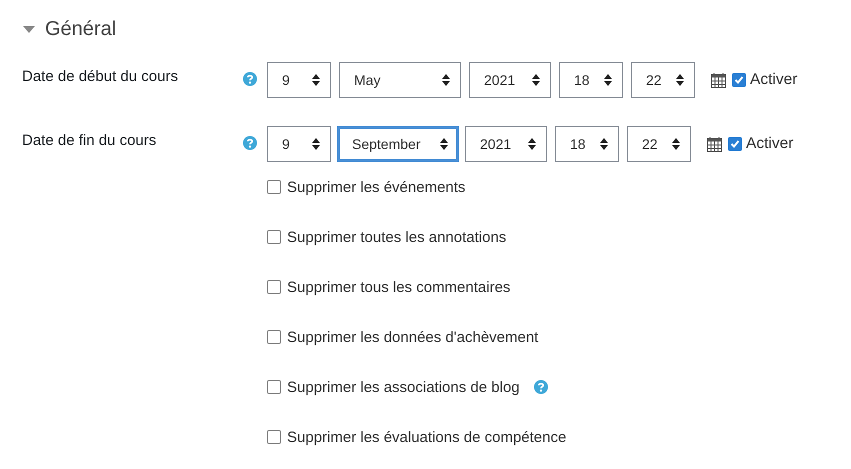 The height and width of the screenshot is (469, 851). I want to click on field-label: Date de début du cours, so click(100, 76).